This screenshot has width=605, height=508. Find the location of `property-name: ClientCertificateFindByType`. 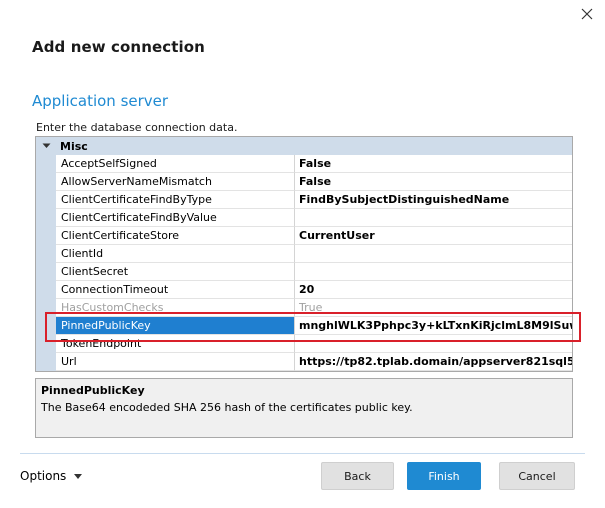

property-name: ClientCertificateFindByType is located at coordinates (175, 200).